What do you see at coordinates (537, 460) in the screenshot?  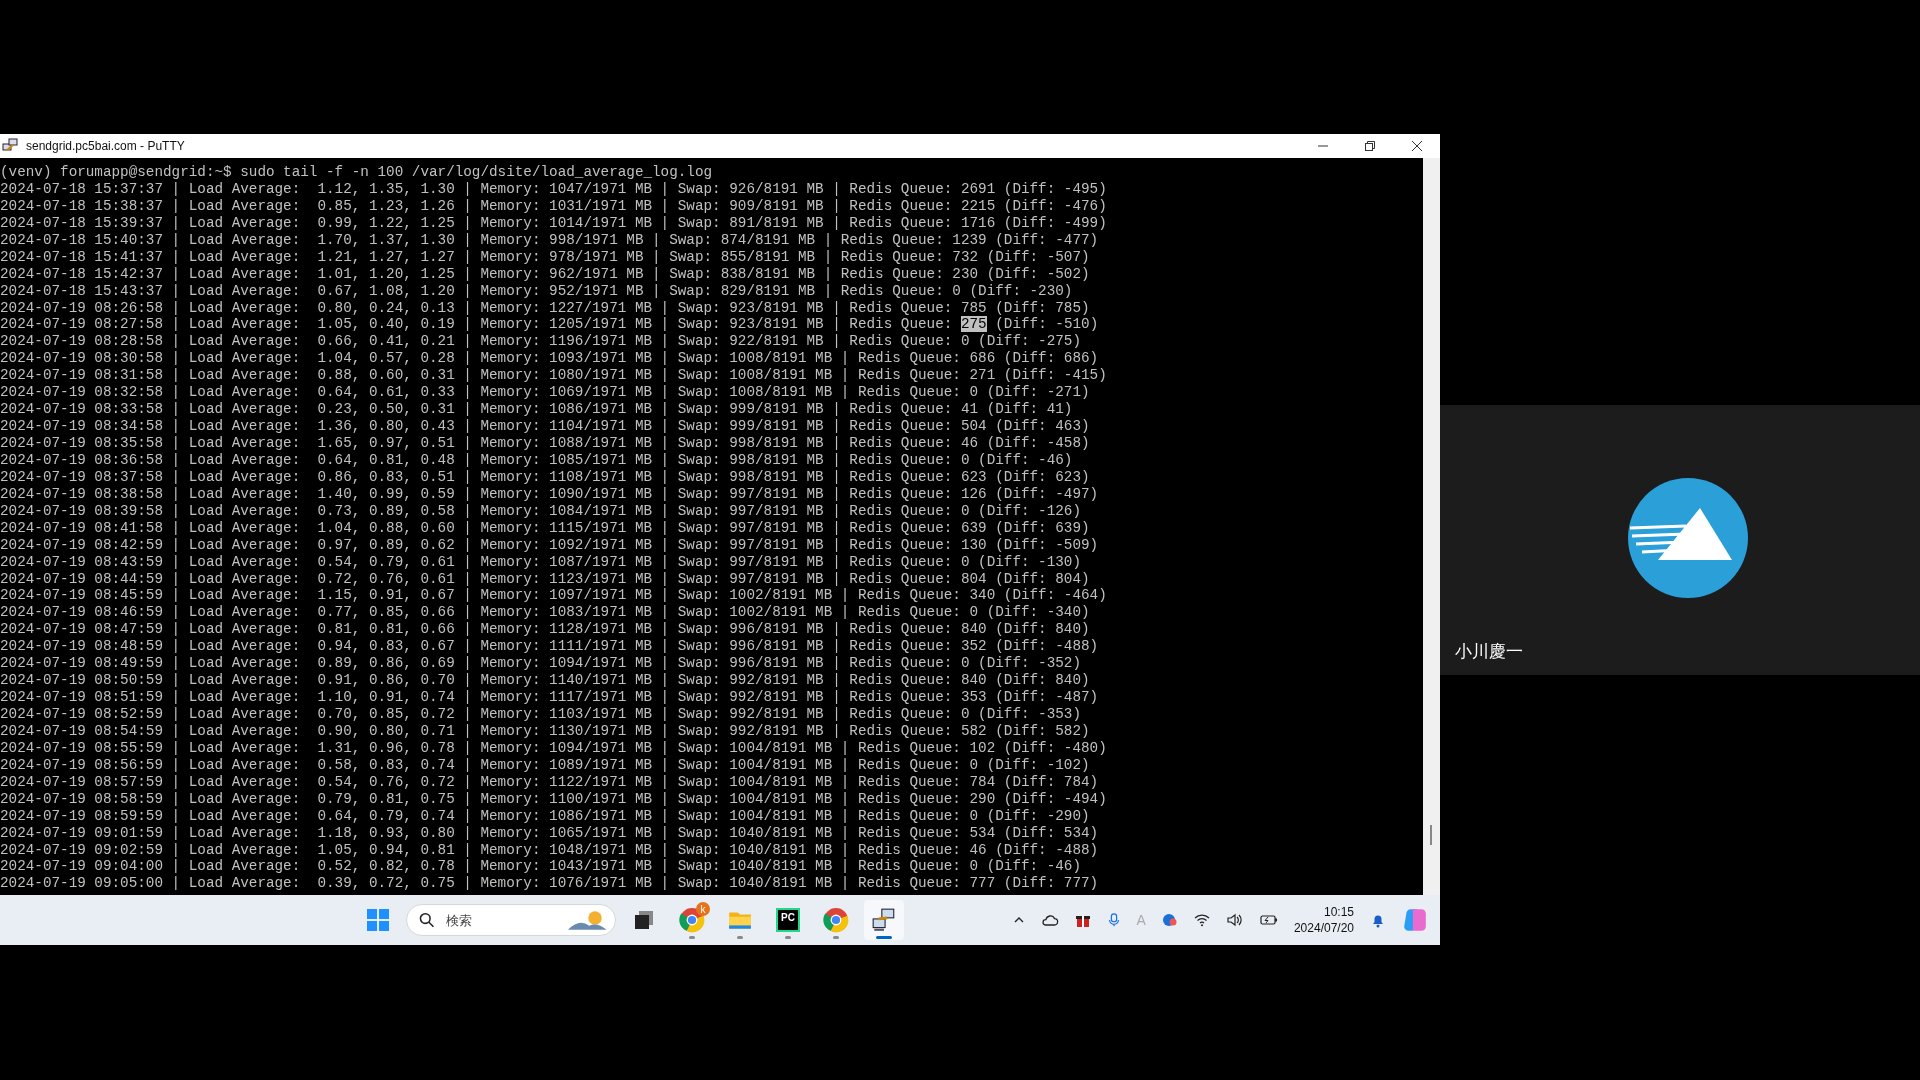 I see `terminal-line: 2024-07-19 08:36:58 | Load Average: 0.64, 0.81, 0.48 | Memory: 1085/1971 MB | Swap: 998/8191 MB | Redis Queue: 0 (Diff: -46)` at bounding box center [537, 460].